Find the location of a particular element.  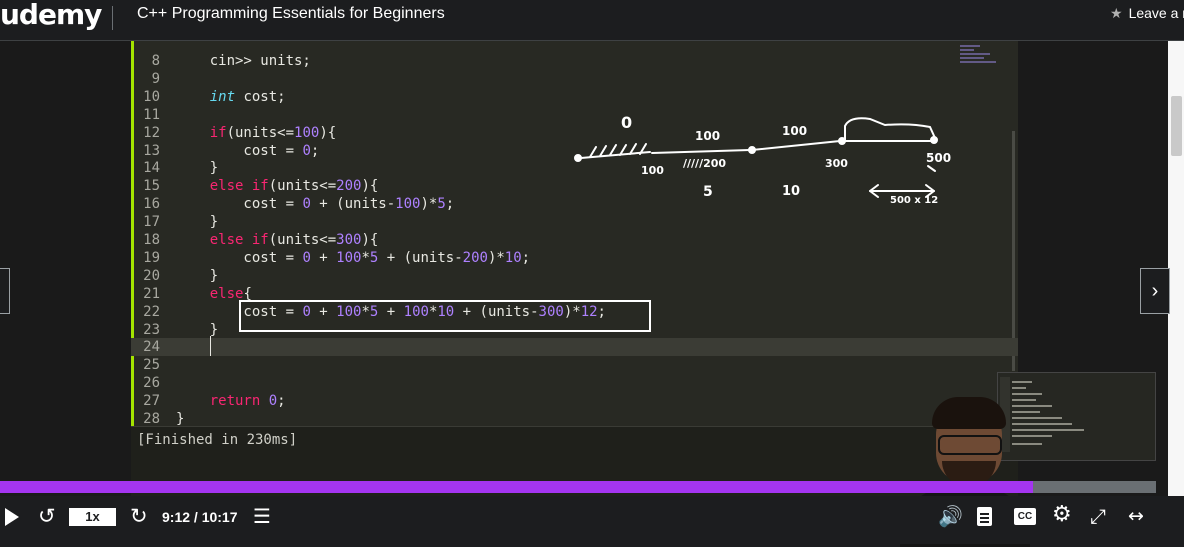

previous-lecture-button: ‹ is located at coordinates (5, 291).